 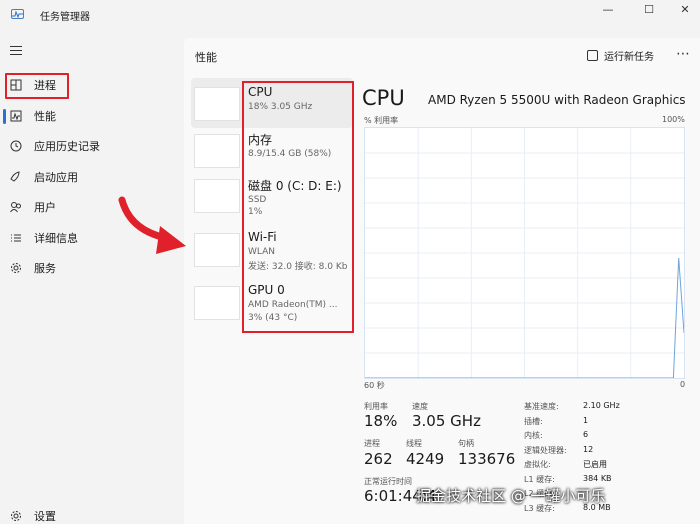 What do you see at coordinates (92, 116) in the screenshot?
I see `sidebar-item-performance: 性能` at bounding box center [92, 116].